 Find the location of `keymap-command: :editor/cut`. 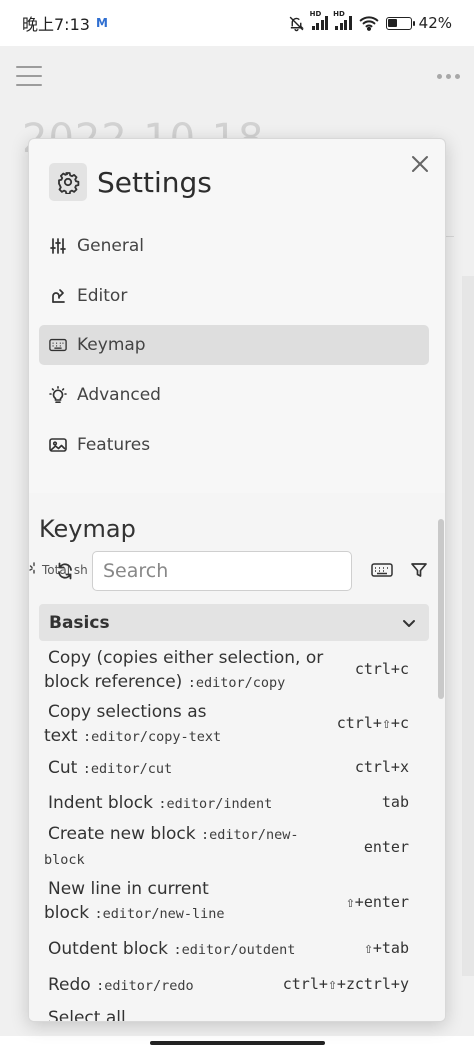

keymap-command: :editor/cut is located at coordinates (127, 769).